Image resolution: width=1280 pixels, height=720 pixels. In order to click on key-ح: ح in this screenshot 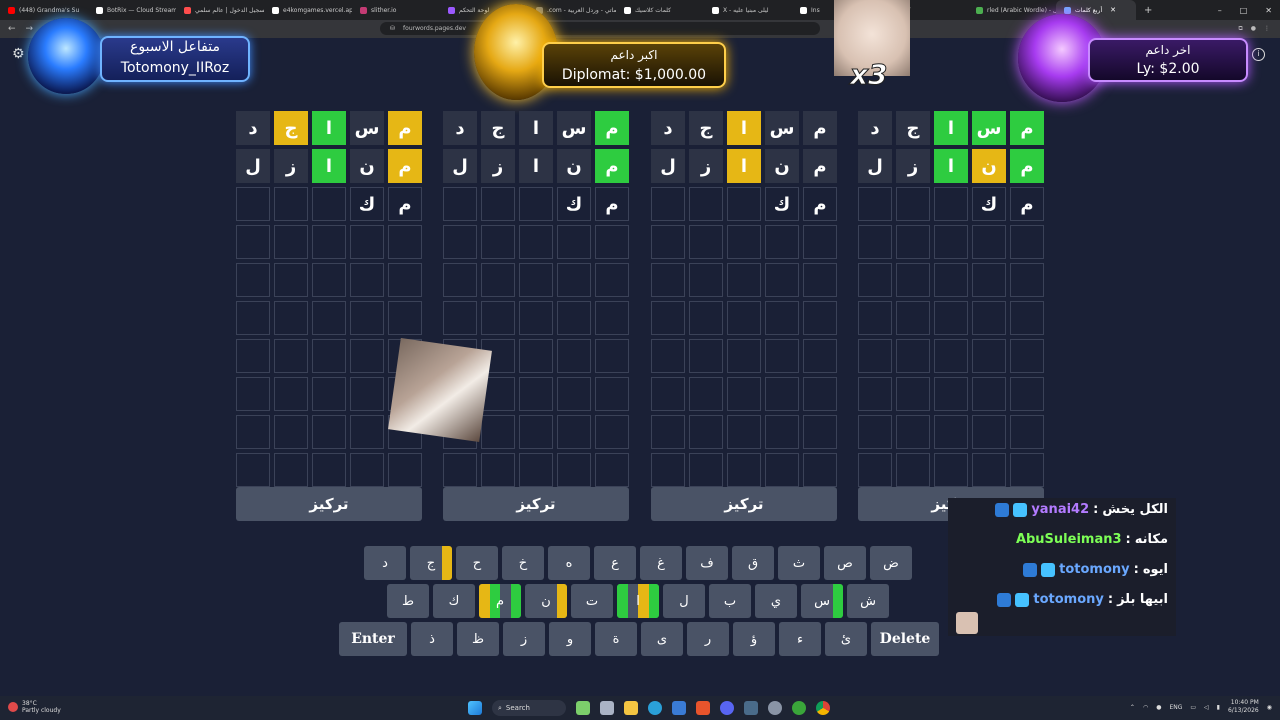, I will do `click(477, 563)`.